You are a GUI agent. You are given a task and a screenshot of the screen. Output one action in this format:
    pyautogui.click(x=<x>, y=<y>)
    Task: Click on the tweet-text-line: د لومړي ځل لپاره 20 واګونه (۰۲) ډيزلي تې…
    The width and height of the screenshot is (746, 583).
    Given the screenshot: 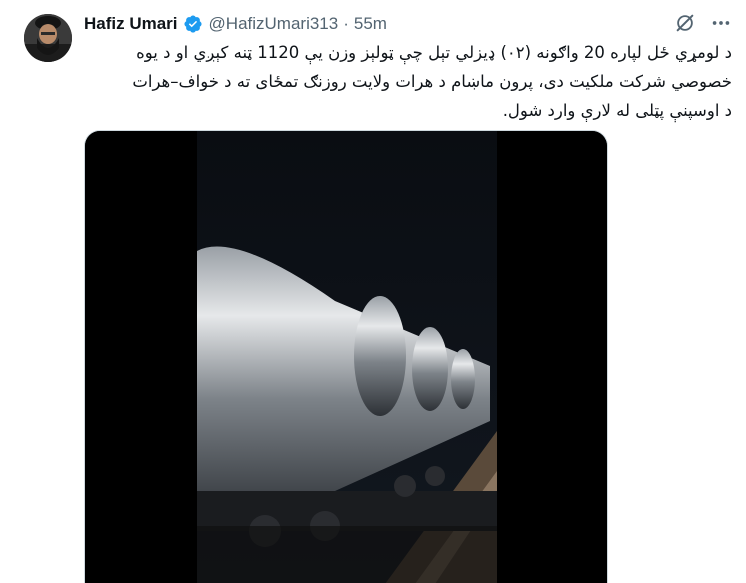 What is the action you would take?
    pyautogui.click(x=434, y=52)
    